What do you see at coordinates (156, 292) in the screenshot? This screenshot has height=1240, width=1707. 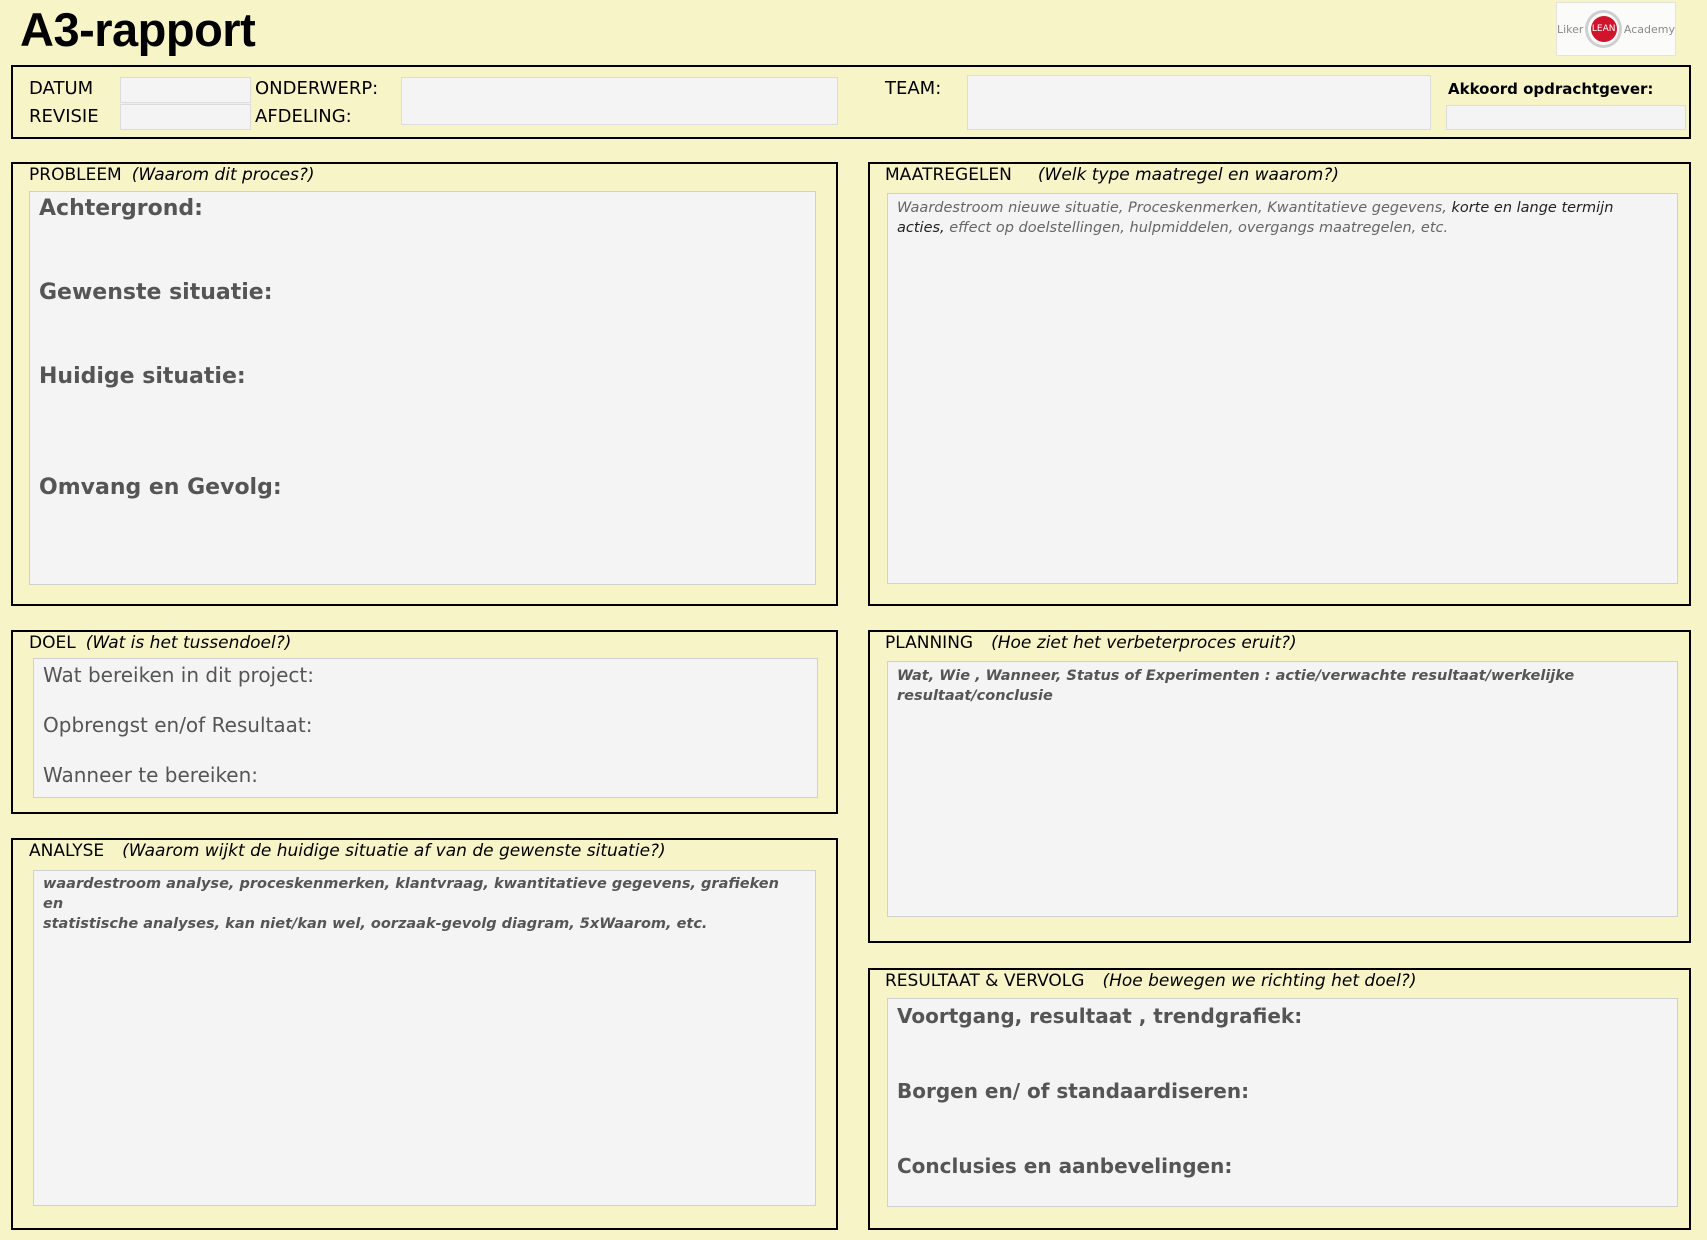 I see `probleem-gewenste-situatie: Gewenste situatie:` at bounding box center [156, 292].